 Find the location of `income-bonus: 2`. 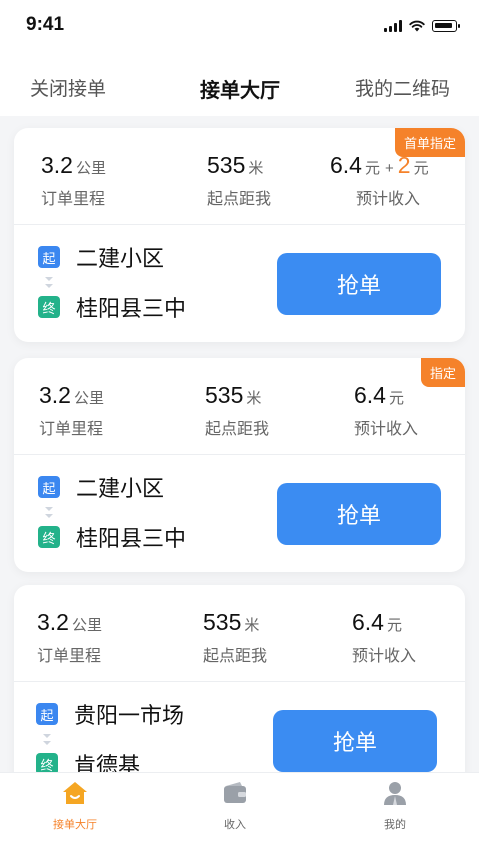

income-bonus: 2 is located at coordinates (404, 165).